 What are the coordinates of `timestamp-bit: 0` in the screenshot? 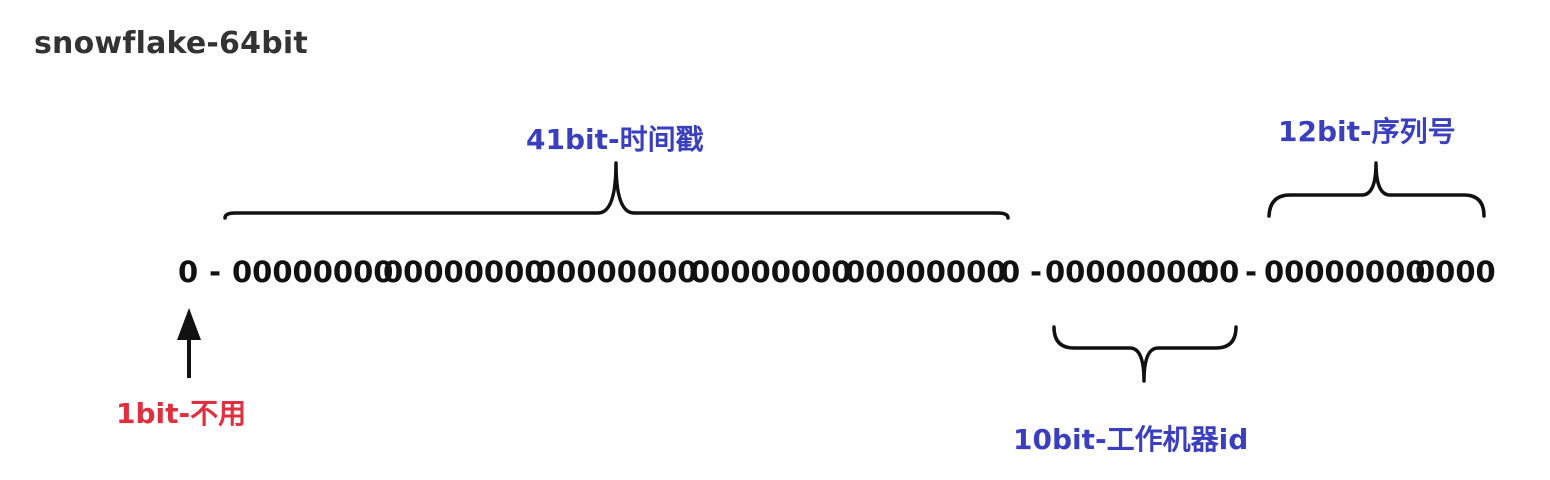 It's located at (1010, 272).